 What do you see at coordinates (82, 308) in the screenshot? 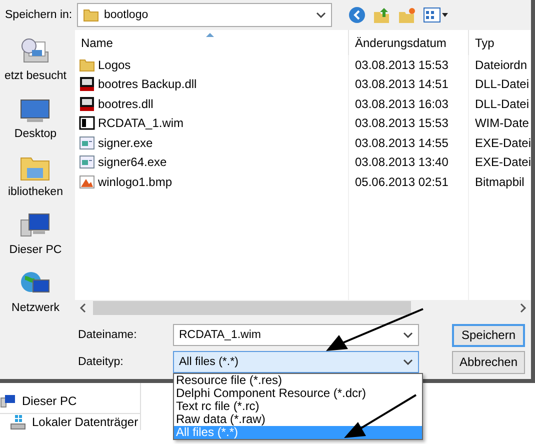
I see `scroll-left-icon` at bounding box center [82, 308].